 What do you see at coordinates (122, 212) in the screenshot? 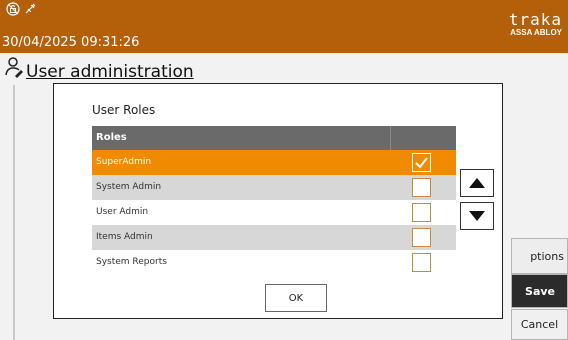
I see `role-label: User Admin` at bounding box center [122, 212].